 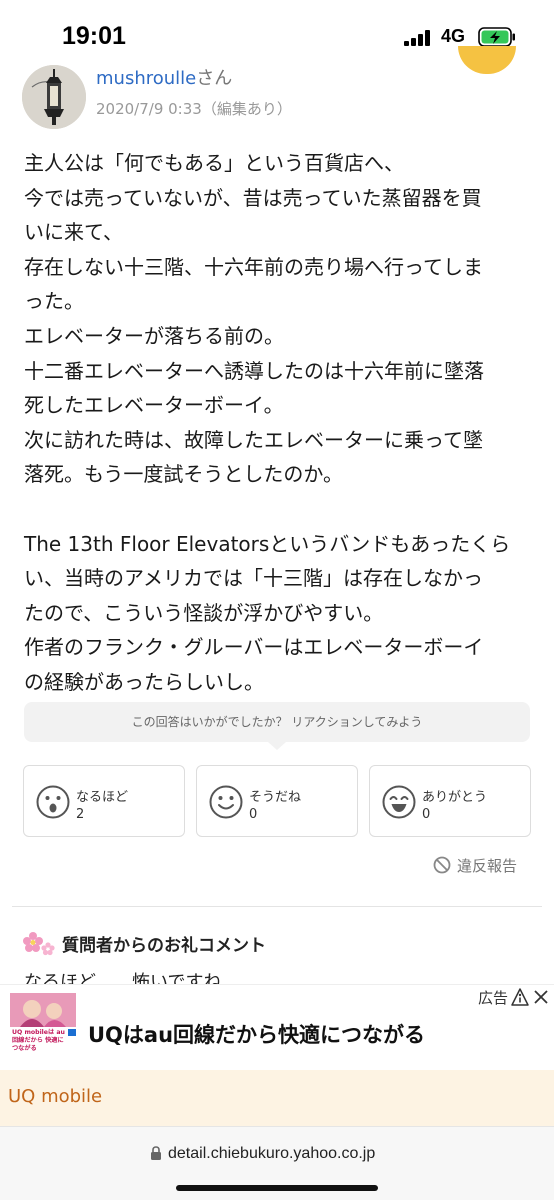 I want to click on report-link: 違反報告, so click(x=475, y=865).